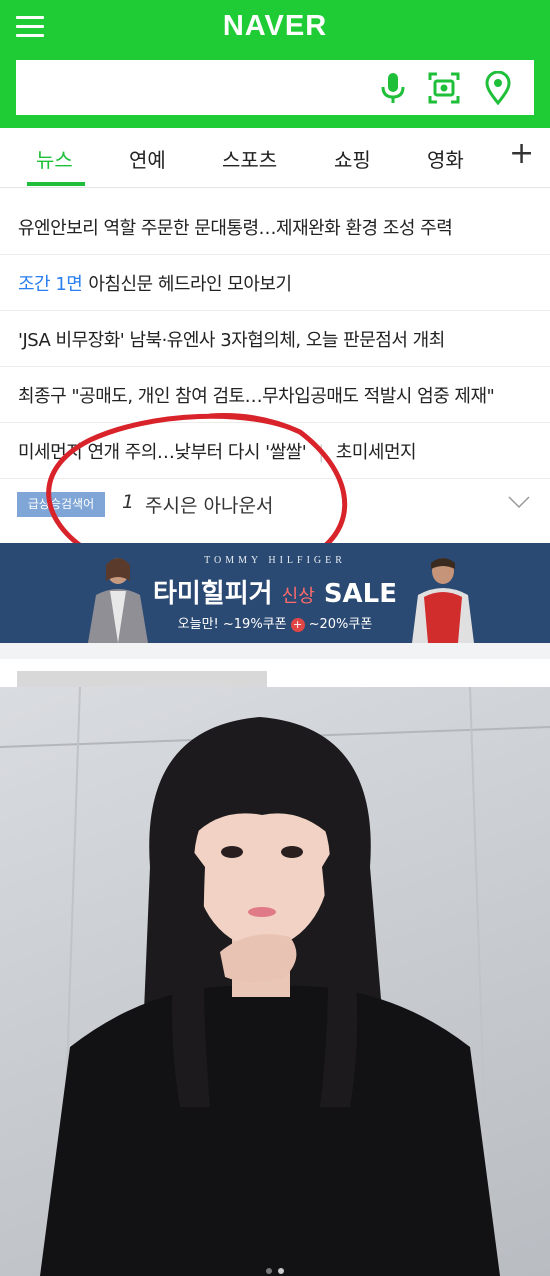  I want to click on news-item: 유엔안보리 역할 주문한 문대통령…제재완화 환경 조성 주력, so click(275, 227).